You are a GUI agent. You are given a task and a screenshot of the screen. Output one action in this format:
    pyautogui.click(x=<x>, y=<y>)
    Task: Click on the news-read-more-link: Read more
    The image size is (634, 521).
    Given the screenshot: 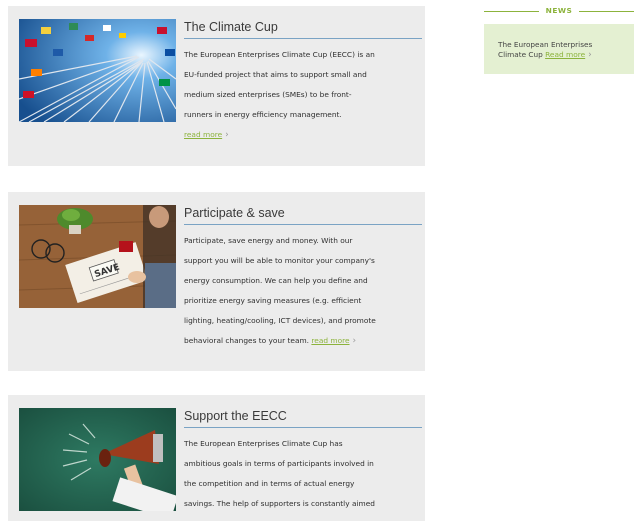 What is the action you would take?
    pyautogui.click(x=565, y=54)
    